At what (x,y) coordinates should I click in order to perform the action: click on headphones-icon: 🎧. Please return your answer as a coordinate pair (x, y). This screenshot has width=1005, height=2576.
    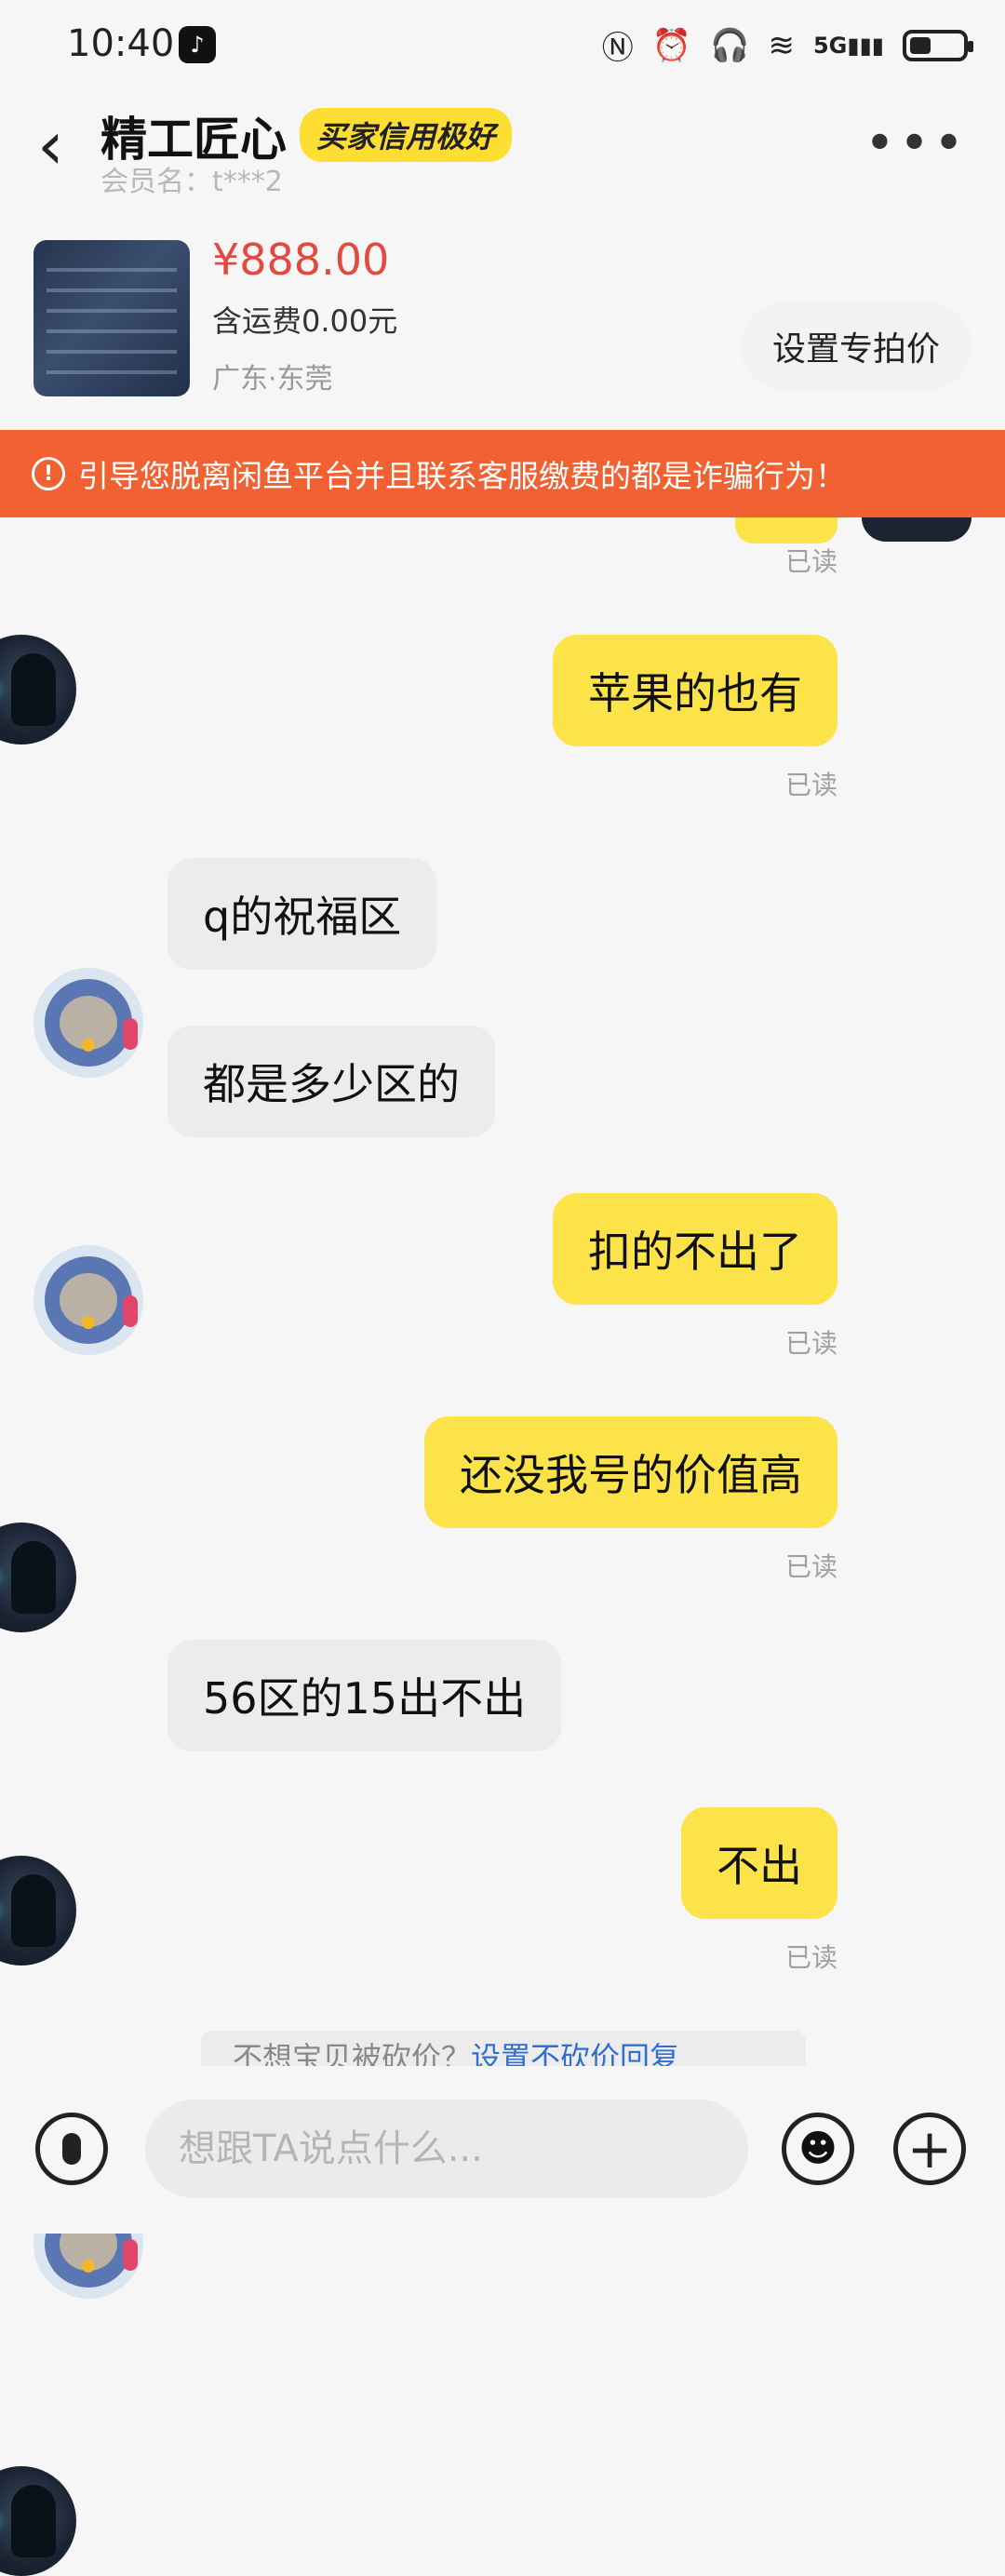
    Looking at the image, I should click on (730, 45).